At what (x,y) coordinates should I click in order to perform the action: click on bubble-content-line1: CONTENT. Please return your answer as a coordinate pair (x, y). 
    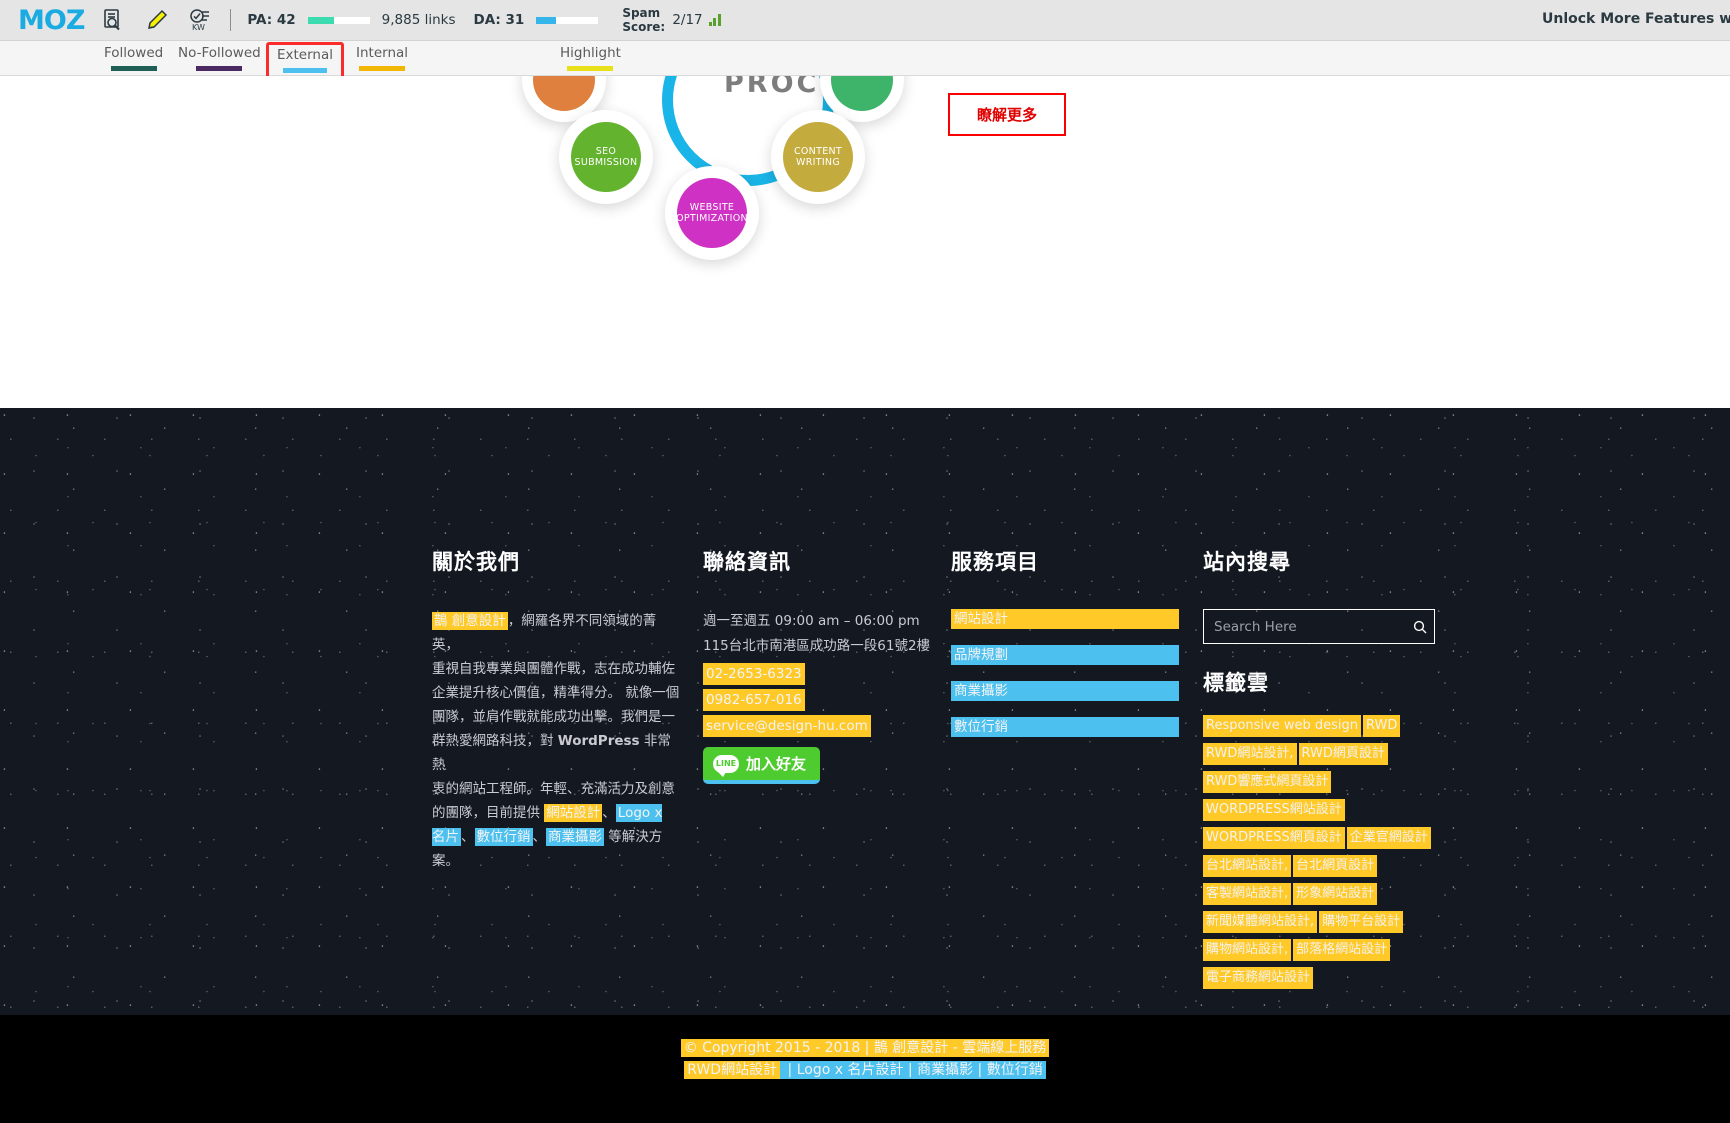
    Looking at the image, I should click on (818, 151).